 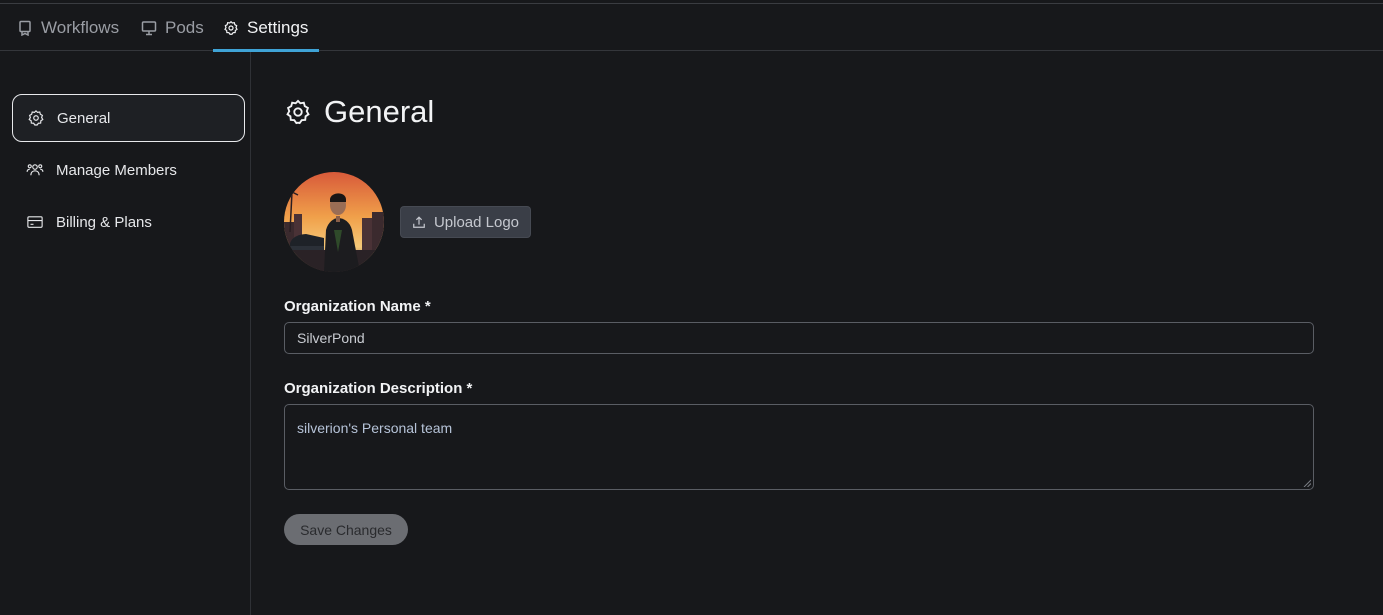 I want to click on tab-pods: Pods, so click(x=172, y=27).